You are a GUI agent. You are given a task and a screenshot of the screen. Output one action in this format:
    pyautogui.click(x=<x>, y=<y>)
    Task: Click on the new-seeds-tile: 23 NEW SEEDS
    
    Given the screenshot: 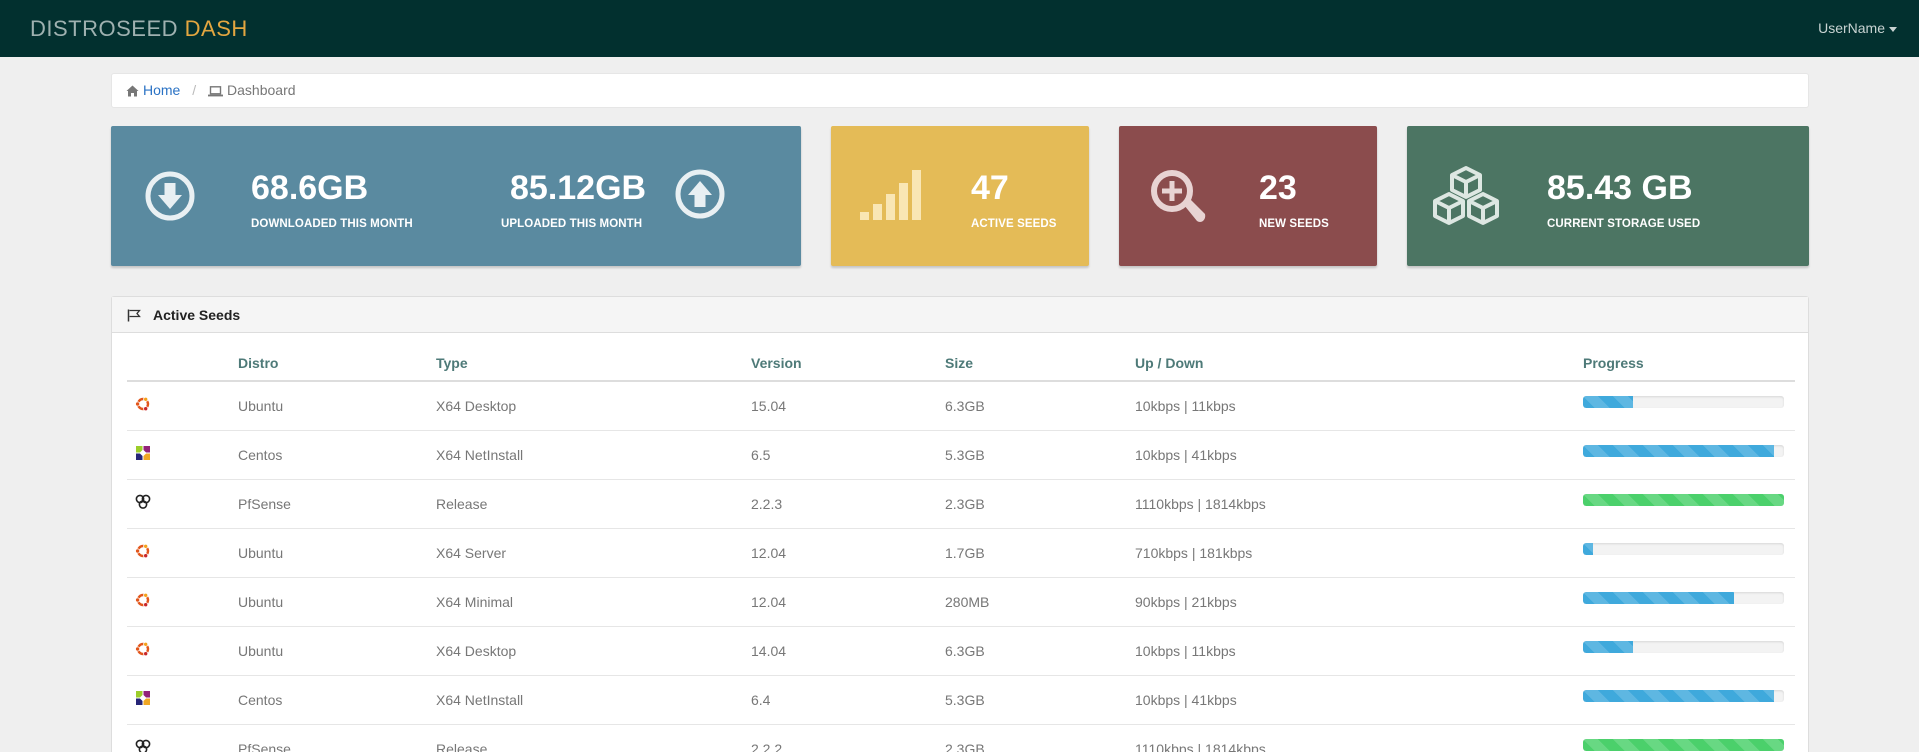 What is the action you would take?
    pyautogui.click(x=1248, y=196)
    